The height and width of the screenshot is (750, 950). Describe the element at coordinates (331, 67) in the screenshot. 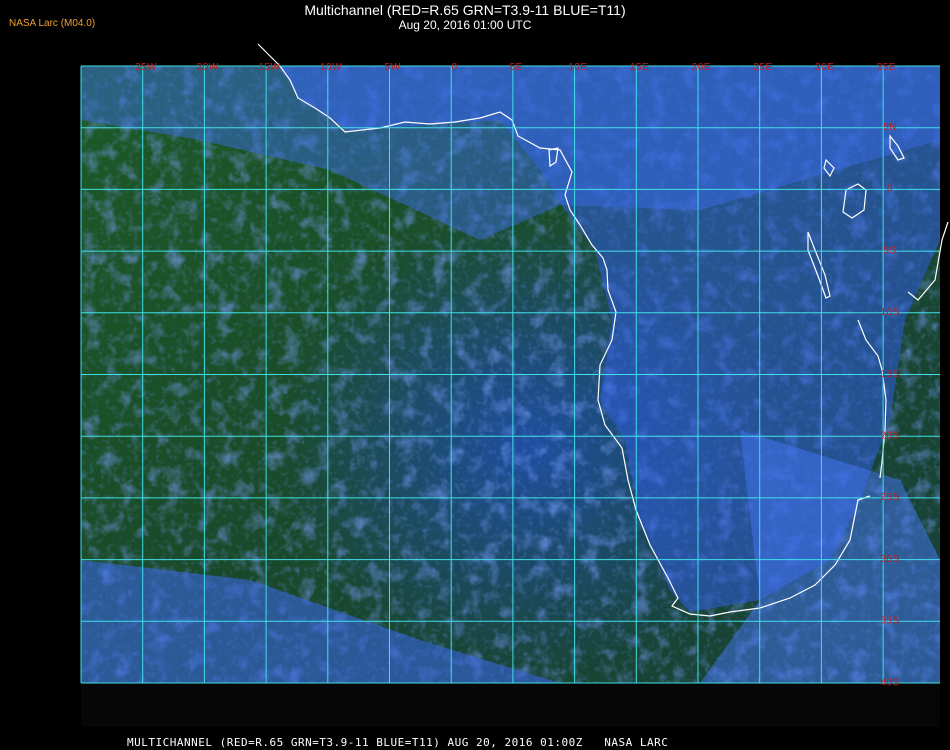

I see `longitude-label: 10W` at that location.